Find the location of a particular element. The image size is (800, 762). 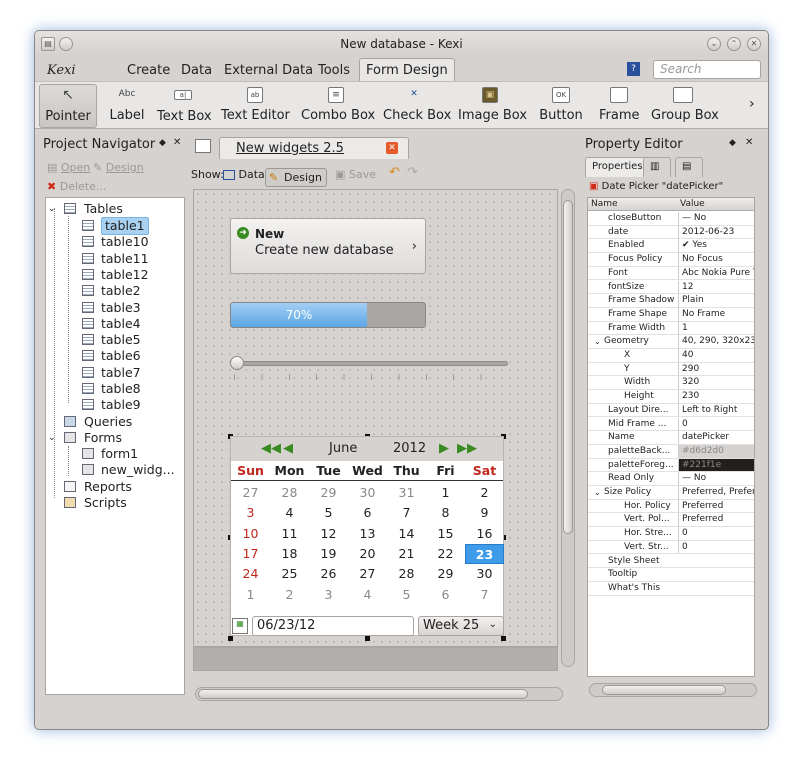

open-button: ▤ Open is located at coordinates (68, 167).